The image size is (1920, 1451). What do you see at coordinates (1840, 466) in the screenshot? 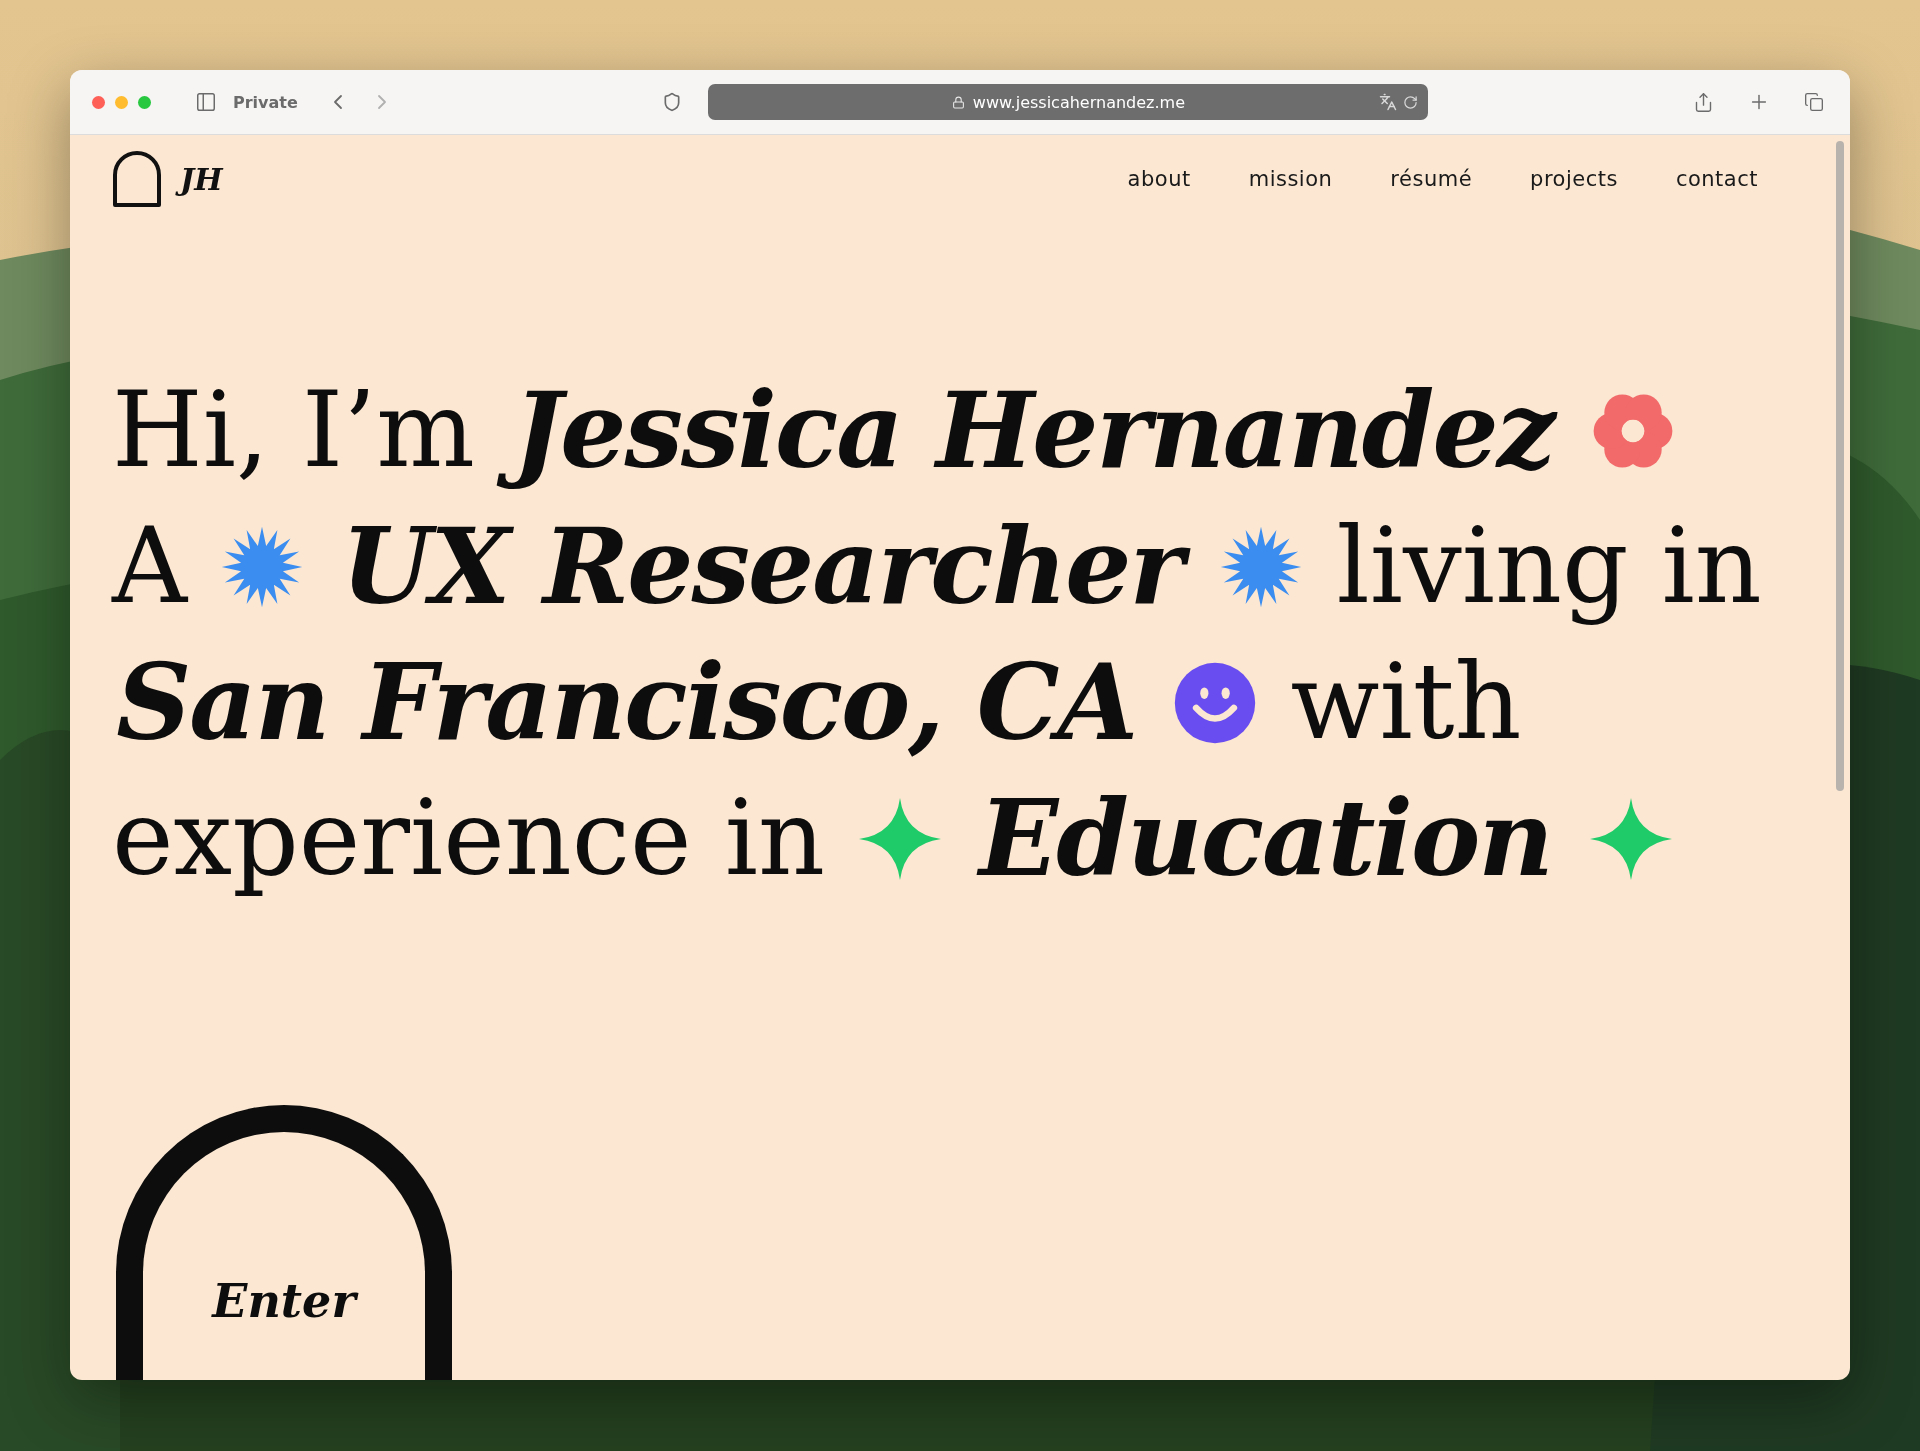
I see `scrollbar` at bounding box center [1840, 466].